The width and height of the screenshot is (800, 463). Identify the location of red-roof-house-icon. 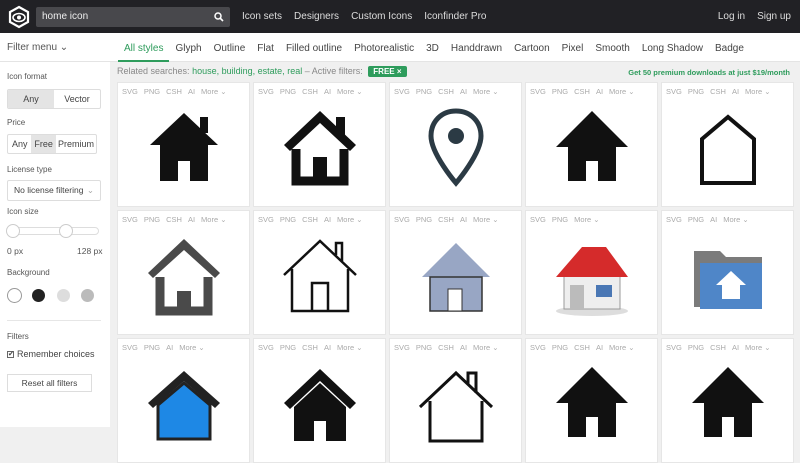
(592, 275).